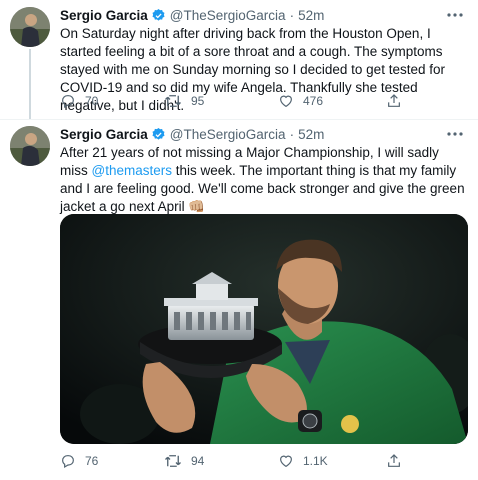 This screenshot has width=478, height=480. I want to click on mention-link: @themasters, so click(132, 170).